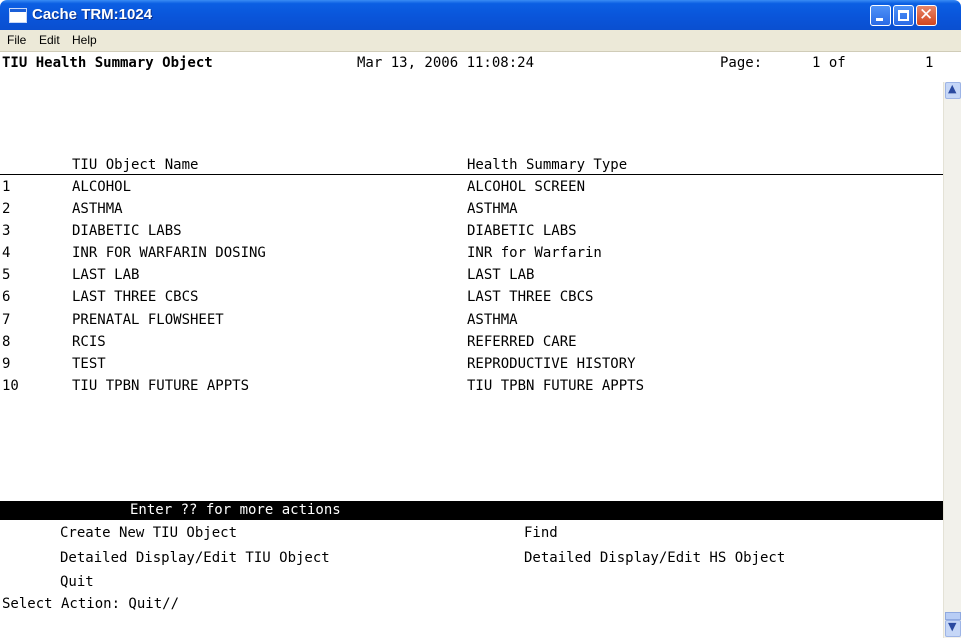  I want to click on header-datetime: Mar 13, 2006 11:08:24, so click(446, 63).